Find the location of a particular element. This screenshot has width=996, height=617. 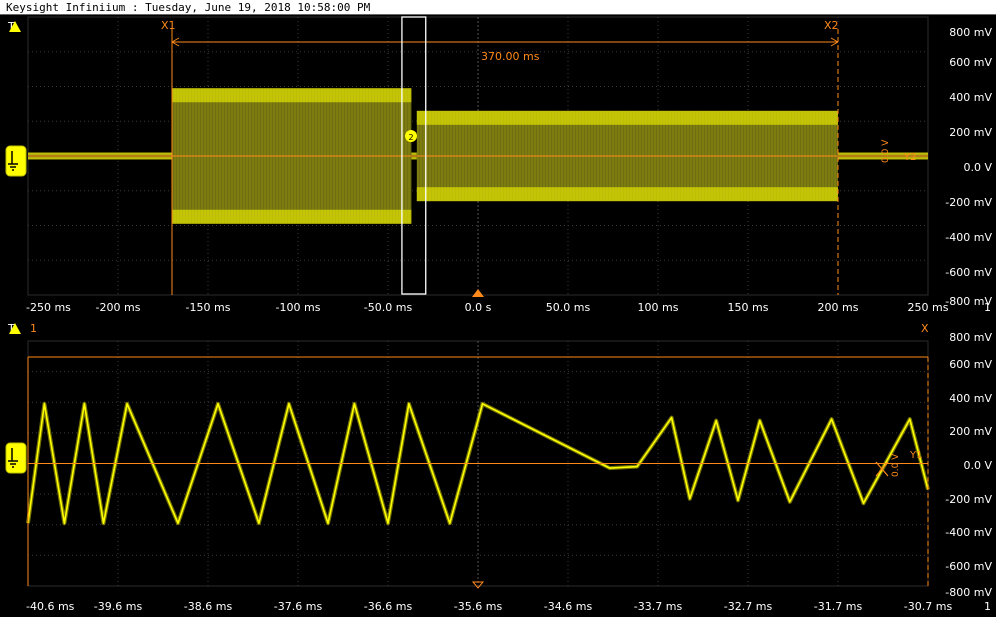

x-tick-label: 200 ms is located at coordinates (838, 307).